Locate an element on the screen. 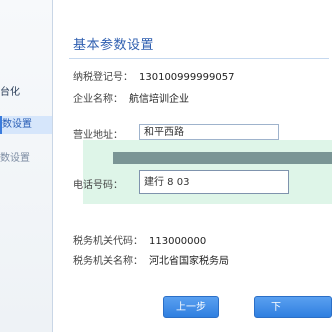  page-title: 基本参数设置 is located at coordinates (114, 45).